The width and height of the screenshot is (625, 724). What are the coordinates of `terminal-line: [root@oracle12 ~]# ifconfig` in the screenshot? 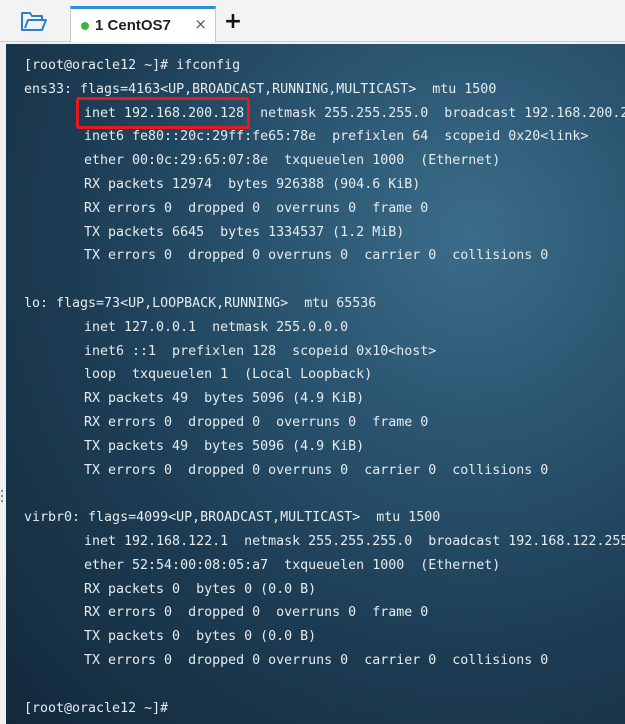 It's located at (132, 65).